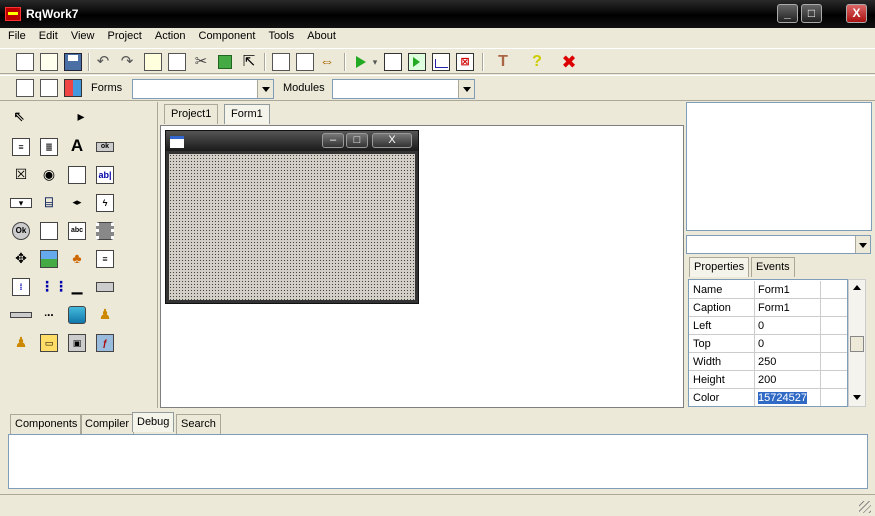  Describe the element at coordinates (21, 147) in the screenshot. I see `main-menu-icon: ≡` at that location.